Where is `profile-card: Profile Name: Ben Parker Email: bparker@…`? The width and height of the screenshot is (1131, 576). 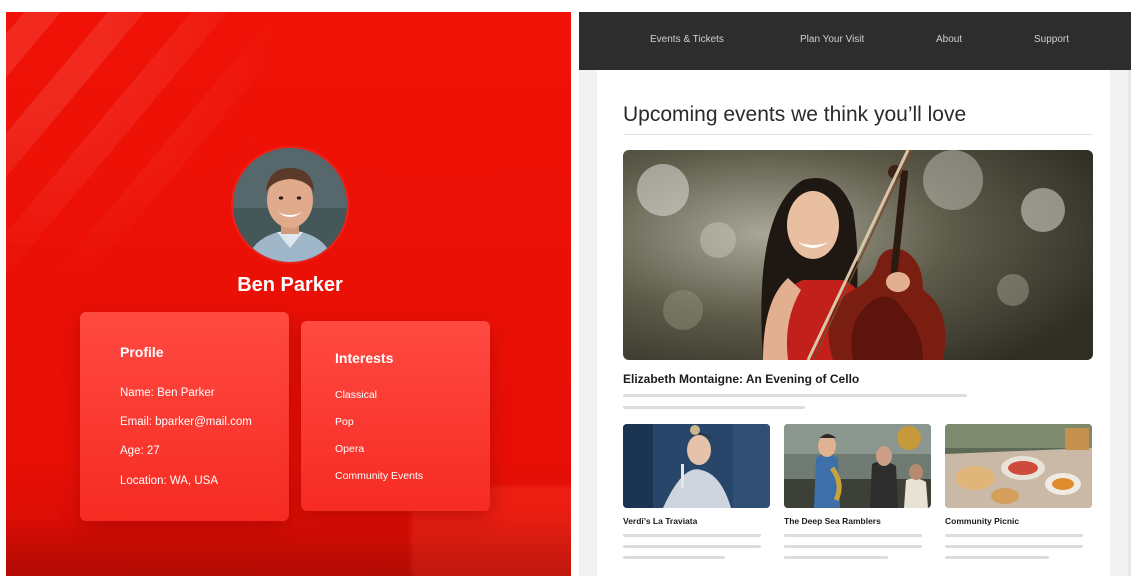
profile-card: Profile Name: Ben Parker Email: bparker@… is located at coordinates (184, 416).